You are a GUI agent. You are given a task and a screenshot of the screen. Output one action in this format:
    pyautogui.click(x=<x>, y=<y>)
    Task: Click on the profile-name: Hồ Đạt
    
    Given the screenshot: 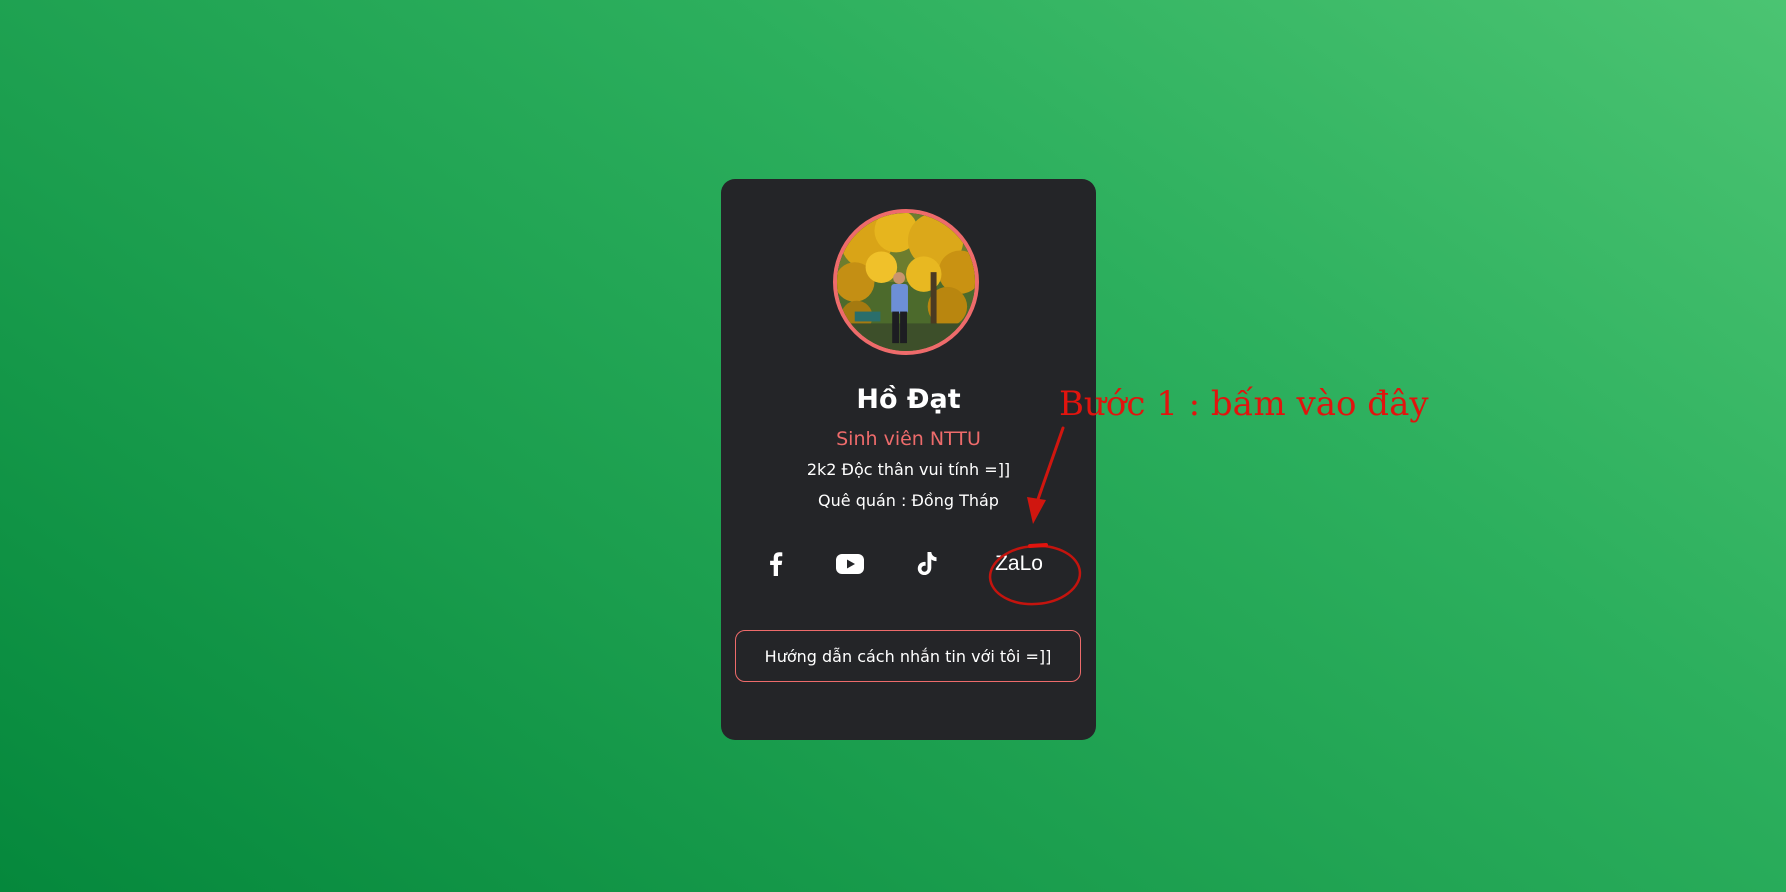 What is the action you would take?
    pyautogui.click(x=908, y=399)
    